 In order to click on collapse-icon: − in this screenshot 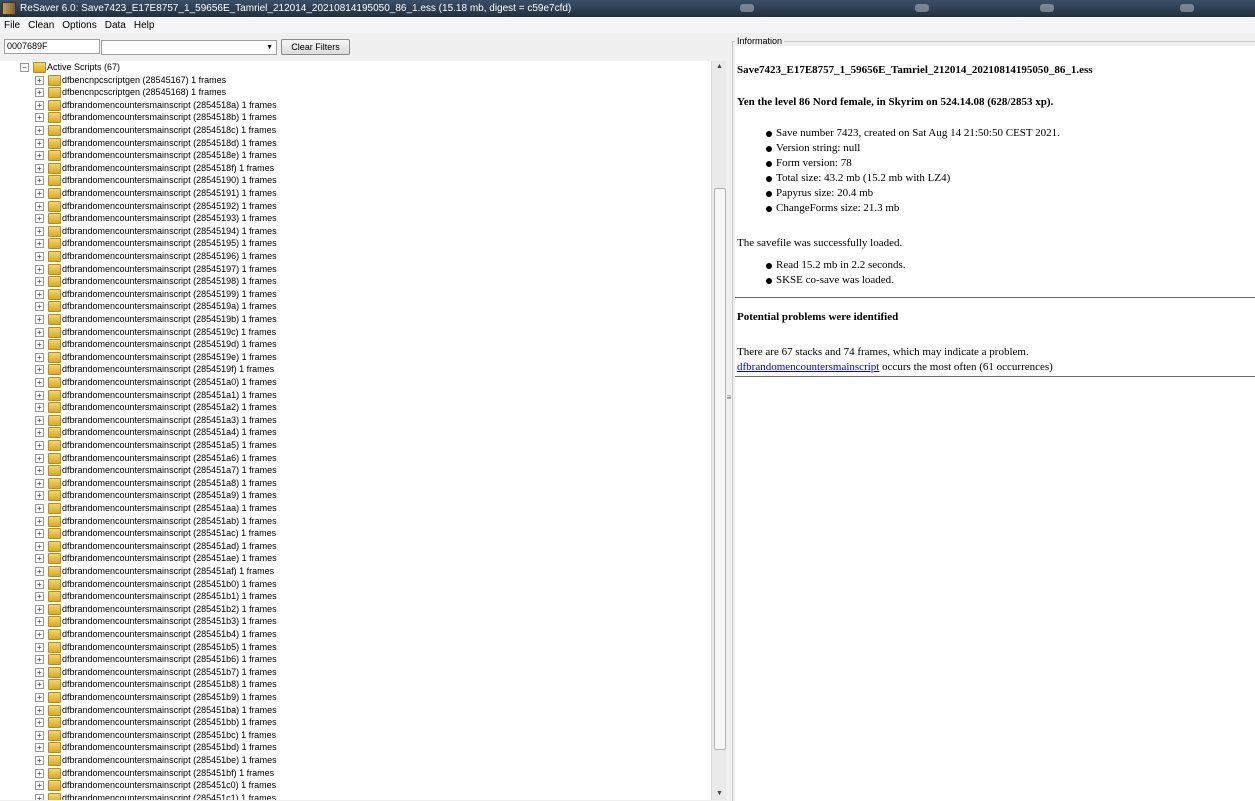, I will do `click(24, 67)`.